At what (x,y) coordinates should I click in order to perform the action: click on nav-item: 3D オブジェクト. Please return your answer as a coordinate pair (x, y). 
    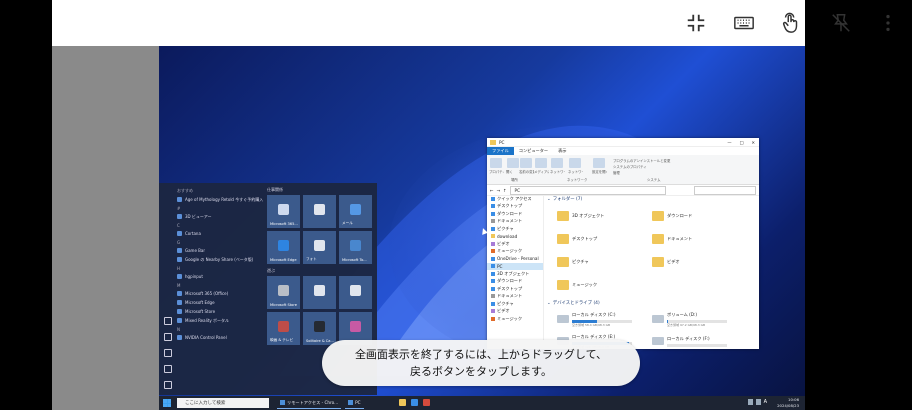
    Looking at the image, I should click on (515, 274).